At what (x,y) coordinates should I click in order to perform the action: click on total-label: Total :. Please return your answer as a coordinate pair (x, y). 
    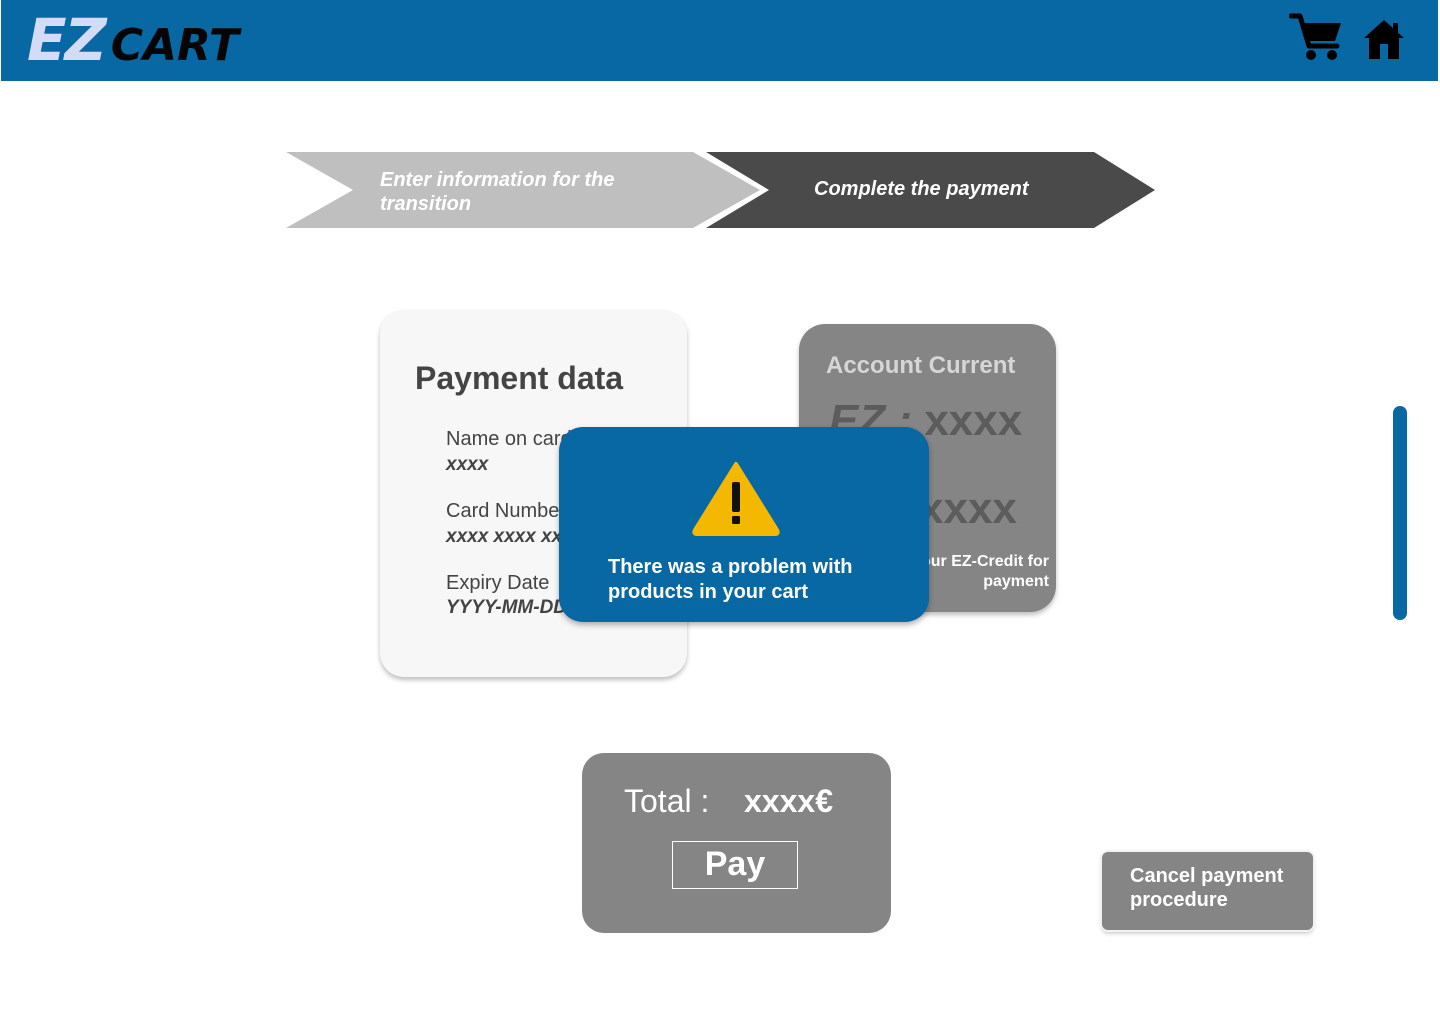
    Looking at the image, I should click on (667, 801).